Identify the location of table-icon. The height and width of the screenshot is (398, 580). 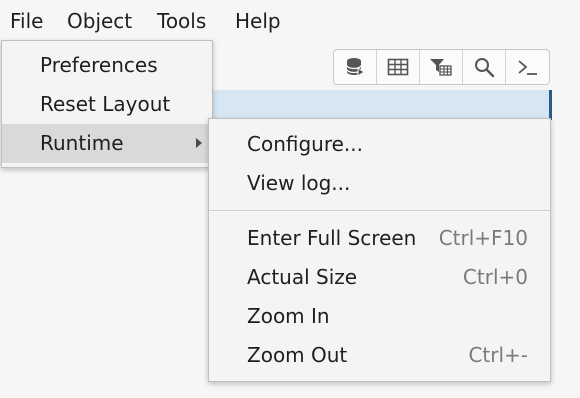
(398, 67).